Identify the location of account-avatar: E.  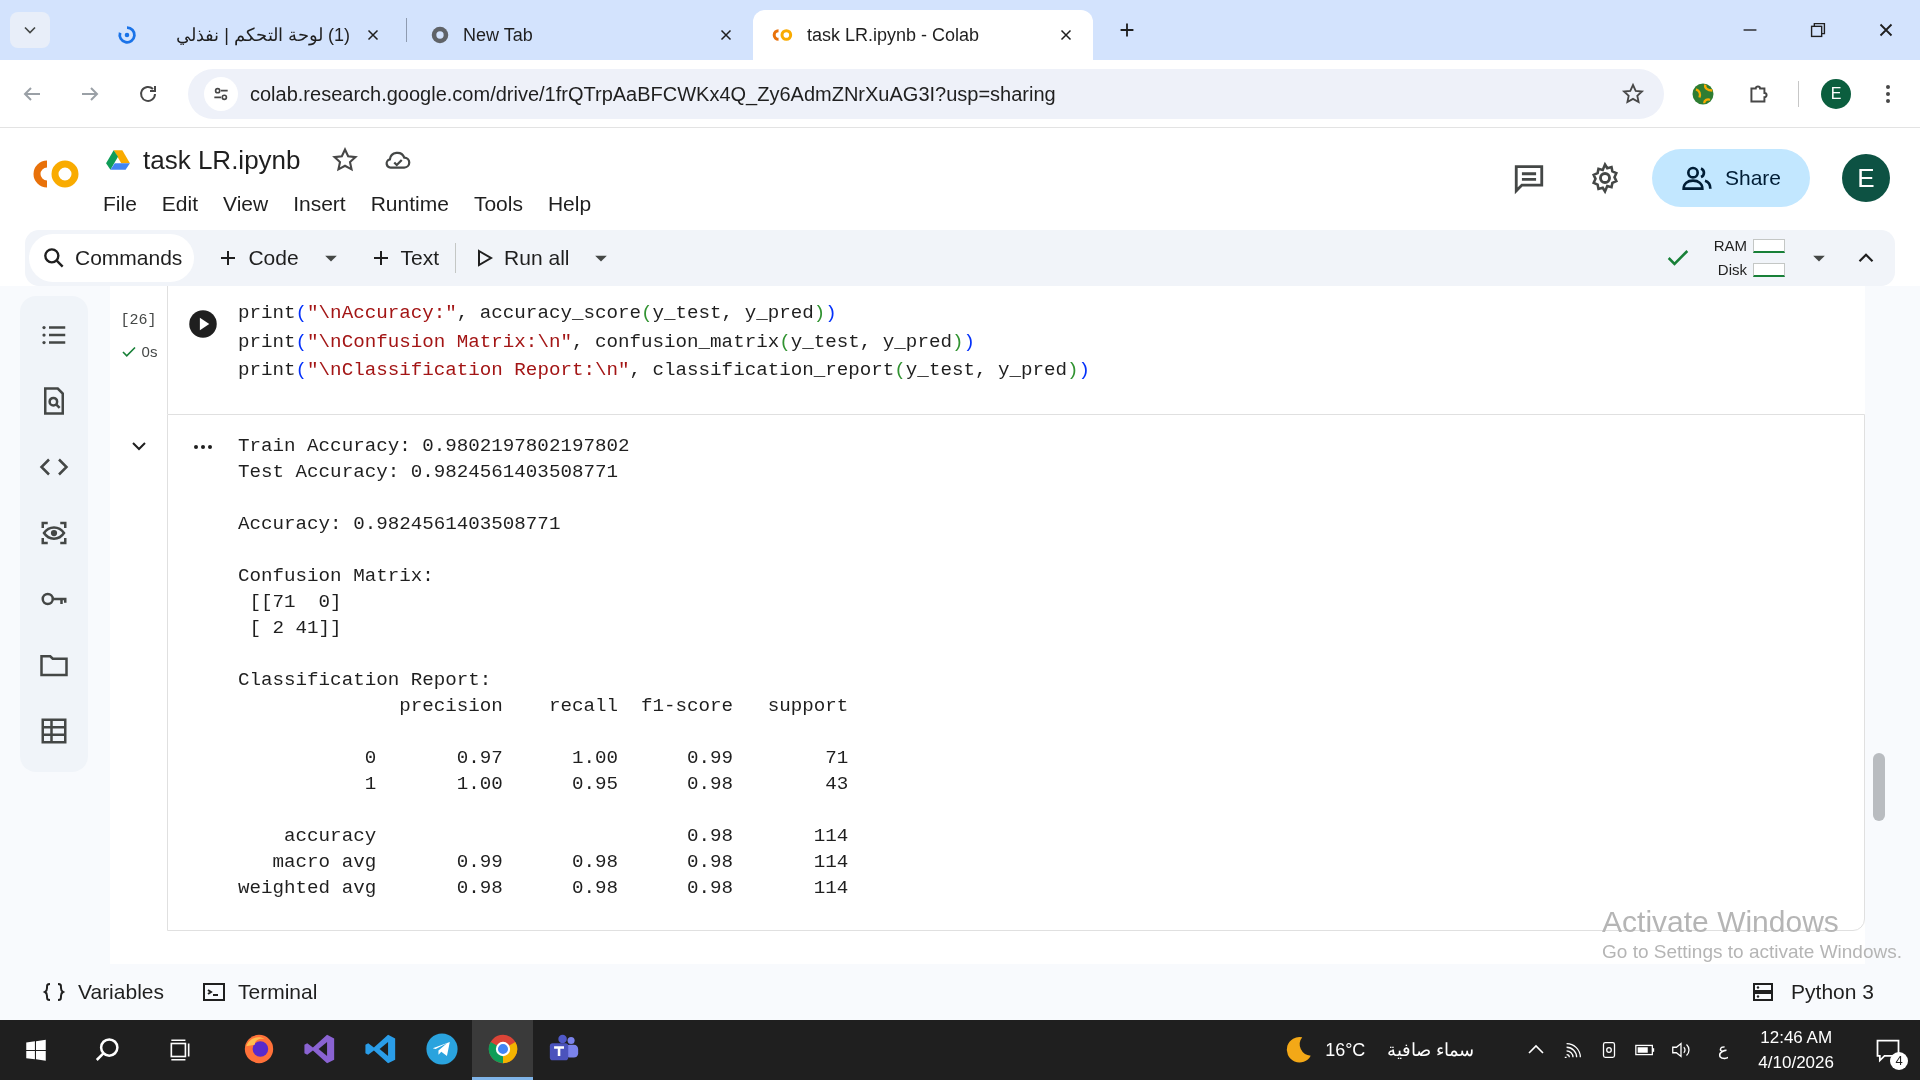
(1866, 178).